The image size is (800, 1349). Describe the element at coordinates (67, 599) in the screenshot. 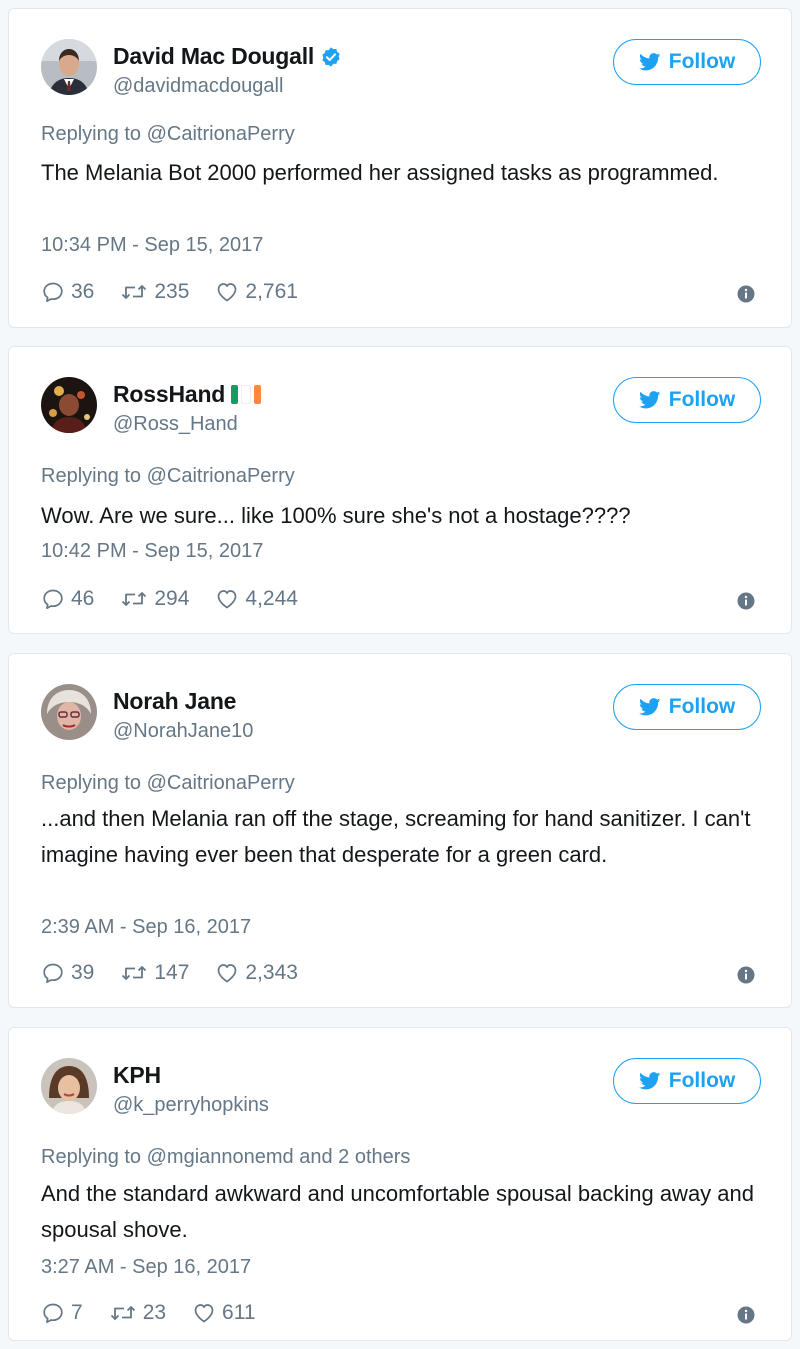

I see `reply-action: 46` at that location.